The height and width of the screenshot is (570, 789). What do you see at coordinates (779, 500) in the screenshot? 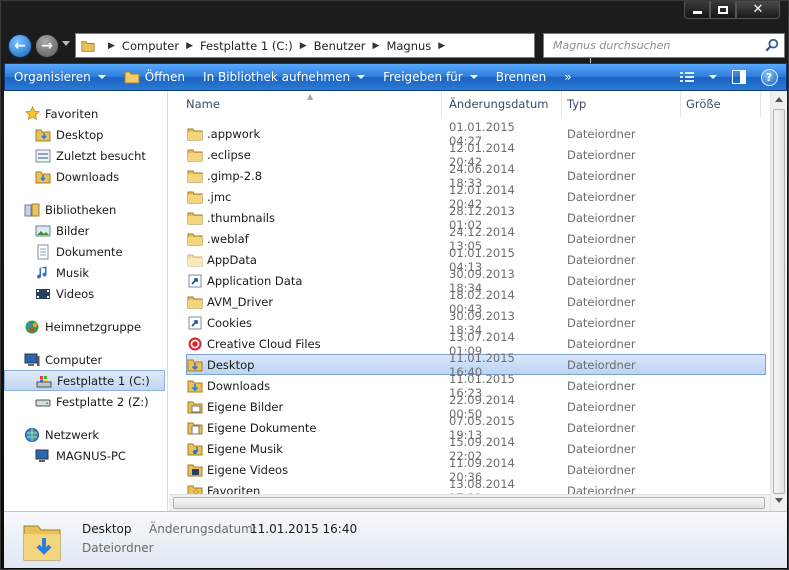
I see `scroll-down-icon` at bounding box center [779, 500].